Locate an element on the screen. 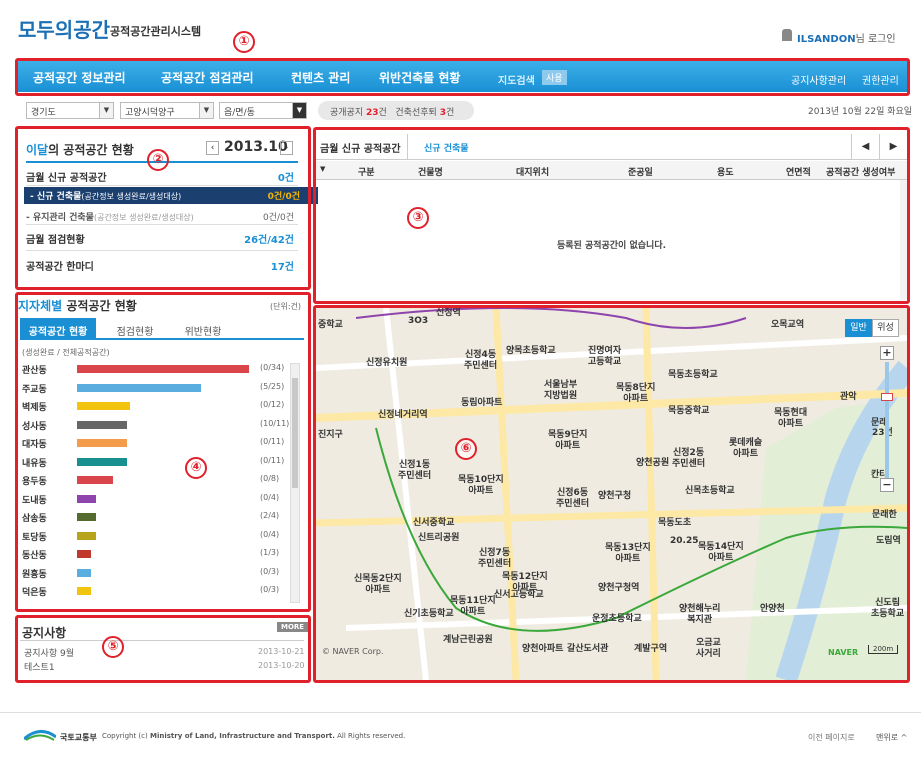 Image resolution: width=921 pixels, height=762 pixels. top-link: 맨위로 ^ is located at coordinates (891, 737).